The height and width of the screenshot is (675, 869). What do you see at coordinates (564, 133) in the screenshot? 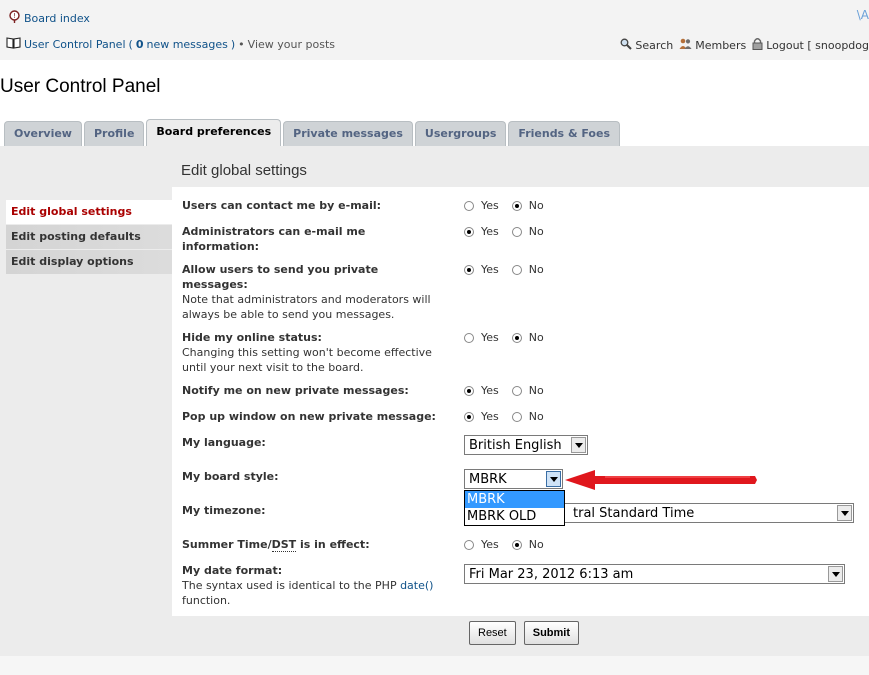
I see `tab-friends-foes: Friends & Foes` at bounding box center [564, 133].